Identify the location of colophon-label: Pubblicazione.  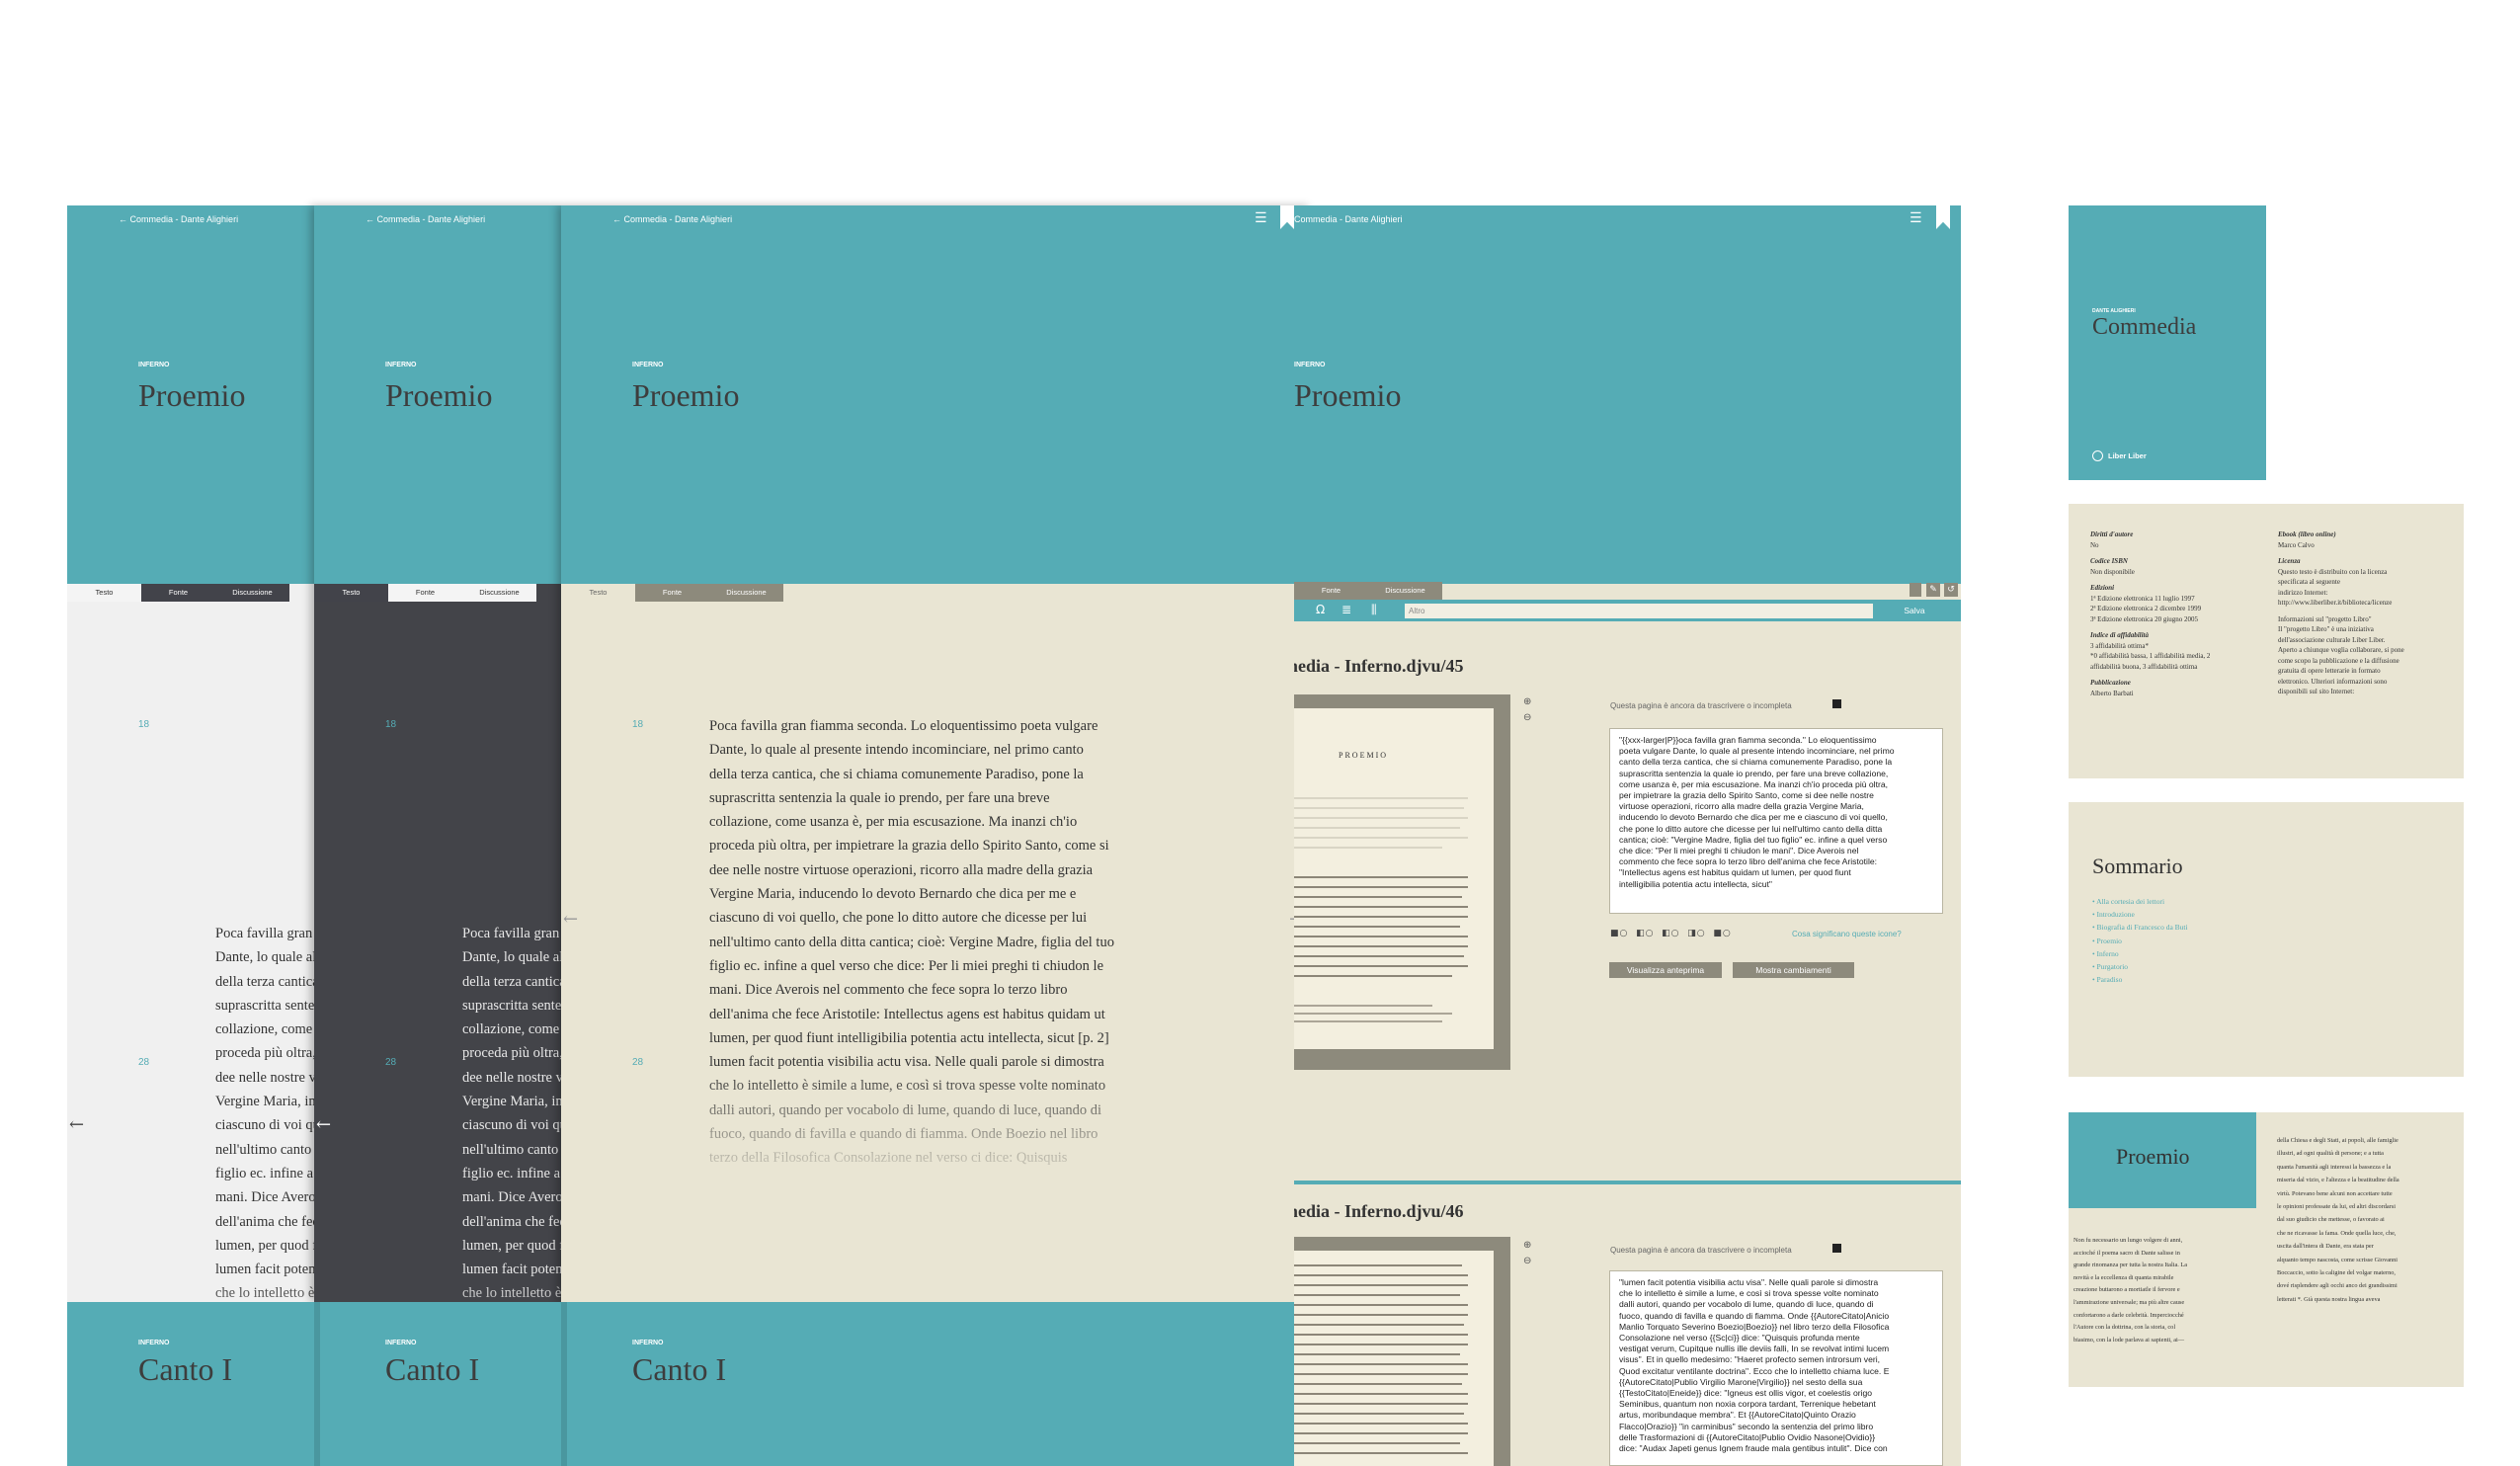
(2110, 683).